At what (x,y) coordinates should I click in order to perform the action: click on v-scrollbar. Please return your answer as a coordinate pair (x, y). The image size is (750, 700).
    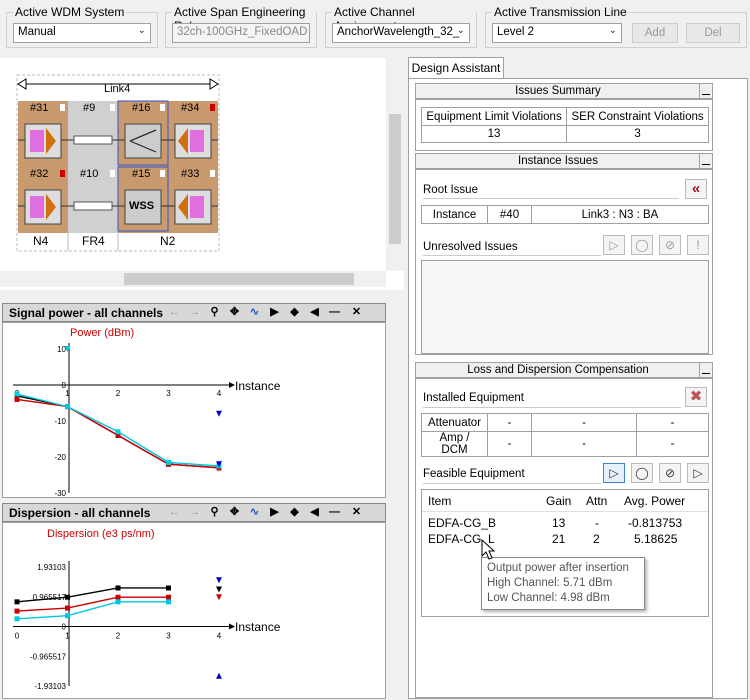
    Looking at the image, I should click on (395, 164).